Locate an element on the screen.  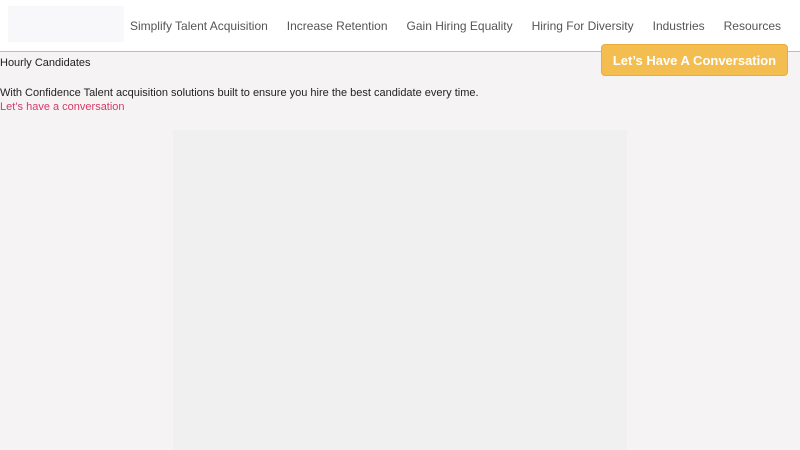
page-title: Hourly Candidates is located at coordinates (45, 63).